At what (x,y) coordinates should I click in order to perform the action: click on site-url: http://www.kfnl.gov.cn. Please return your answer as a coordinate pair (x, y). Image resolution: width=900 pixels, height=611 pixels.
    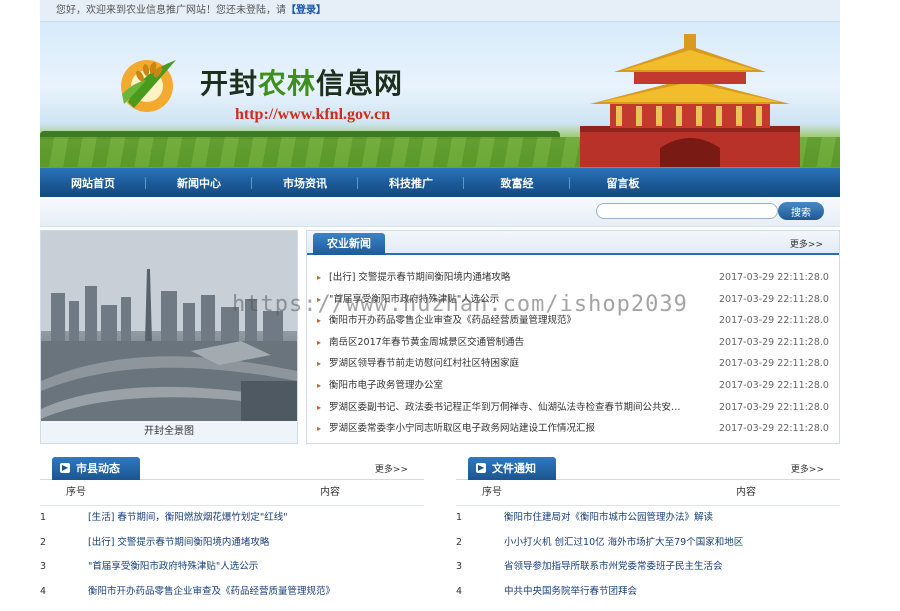
    Looking at the image, I should click on (313, 114).